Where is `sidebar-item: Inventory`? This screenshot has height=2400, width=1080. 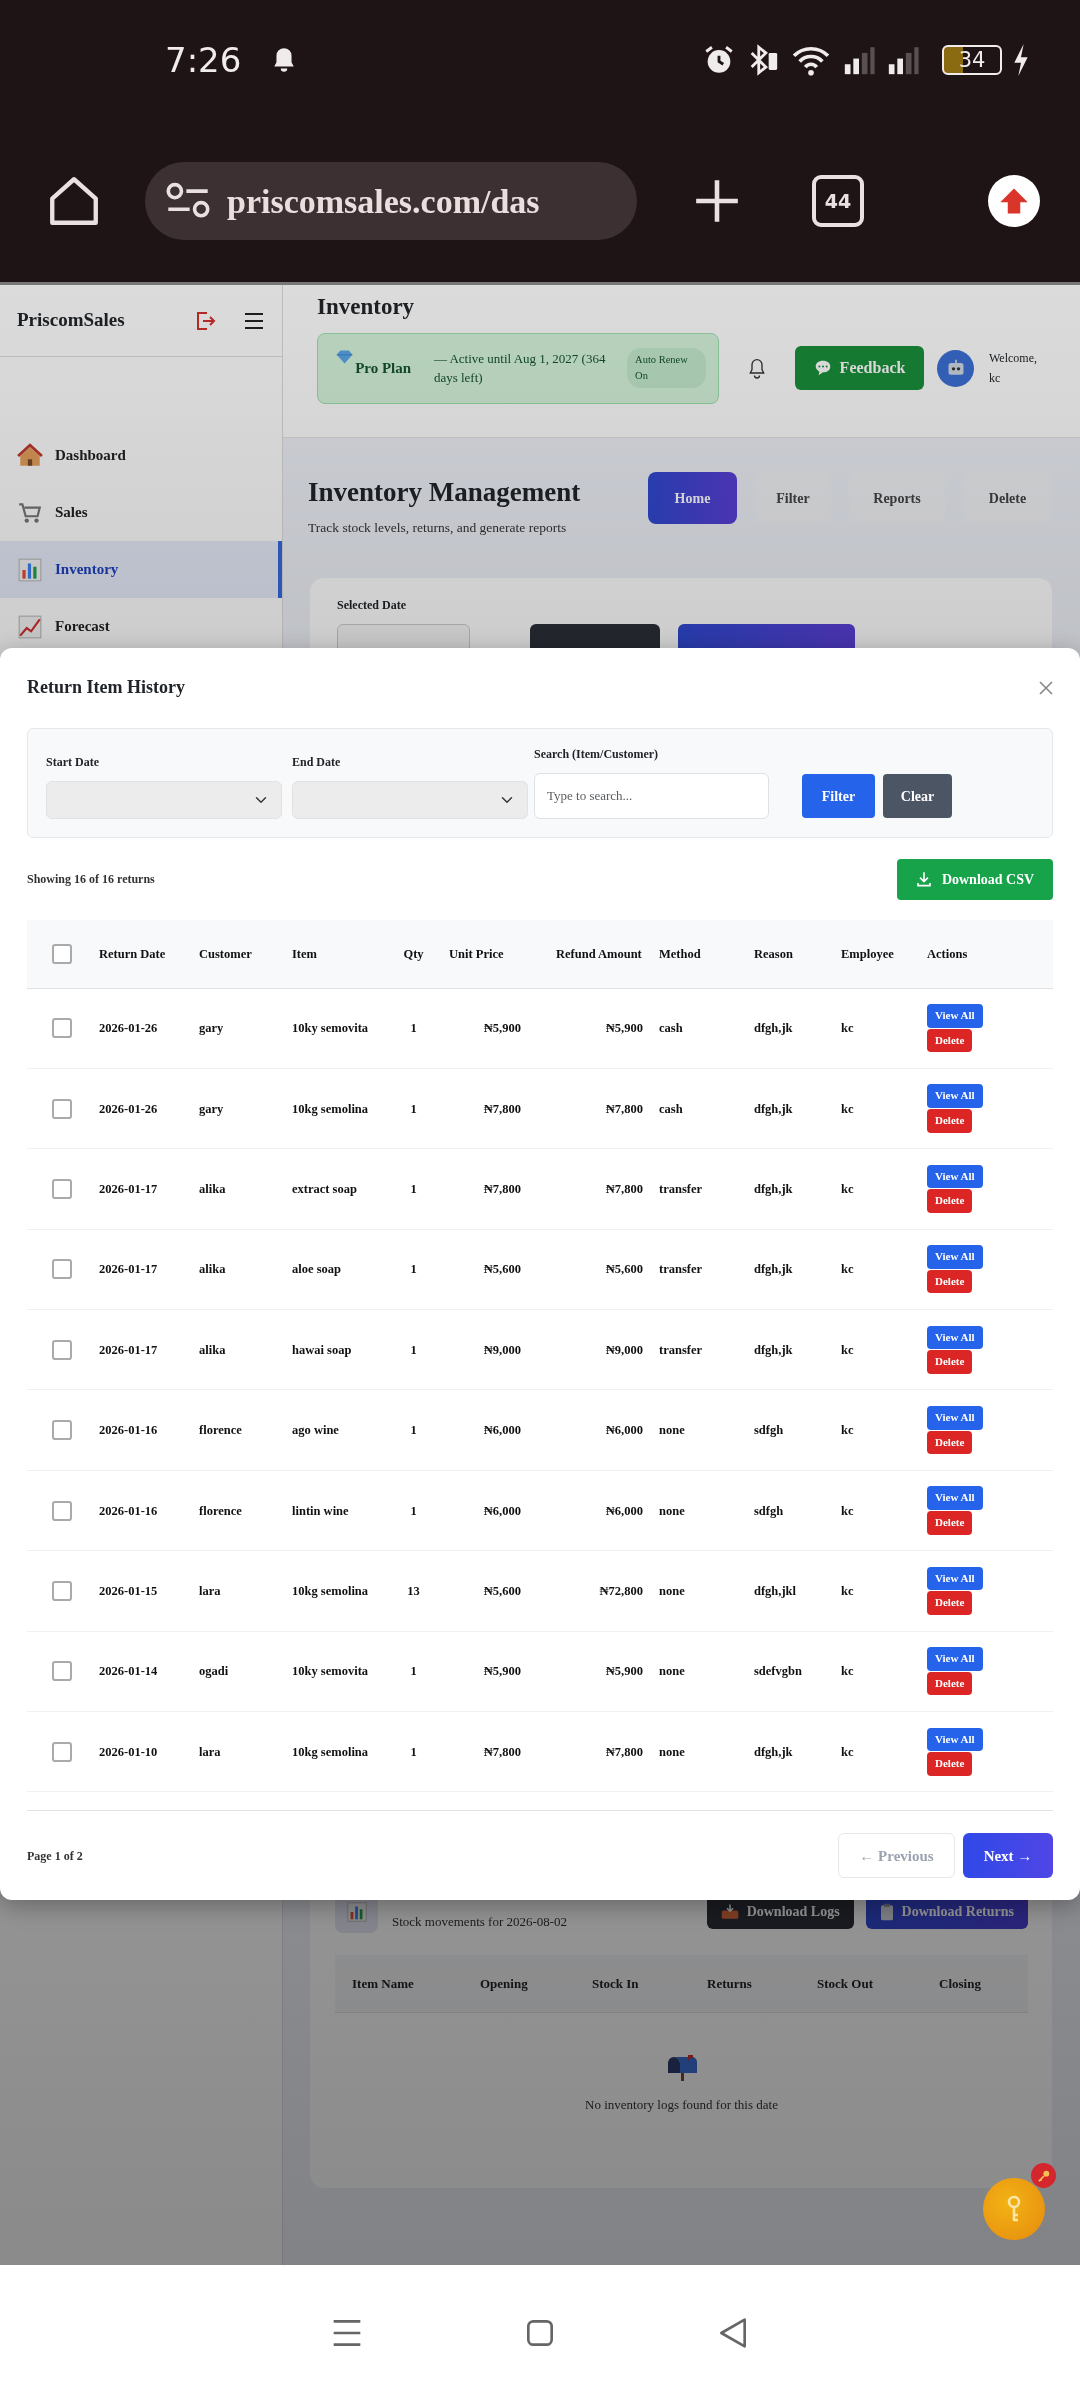 sidebar-item: Inventory is located at coordinates (141, 569).